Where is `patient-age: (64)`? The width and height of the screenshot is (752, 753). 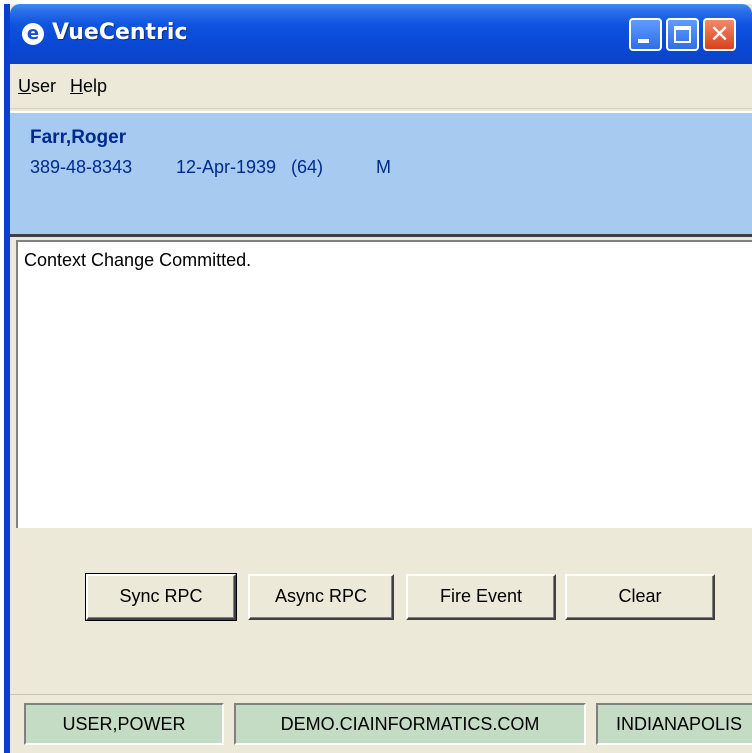
patient-age: (64) is located at coordinates (307, 167).